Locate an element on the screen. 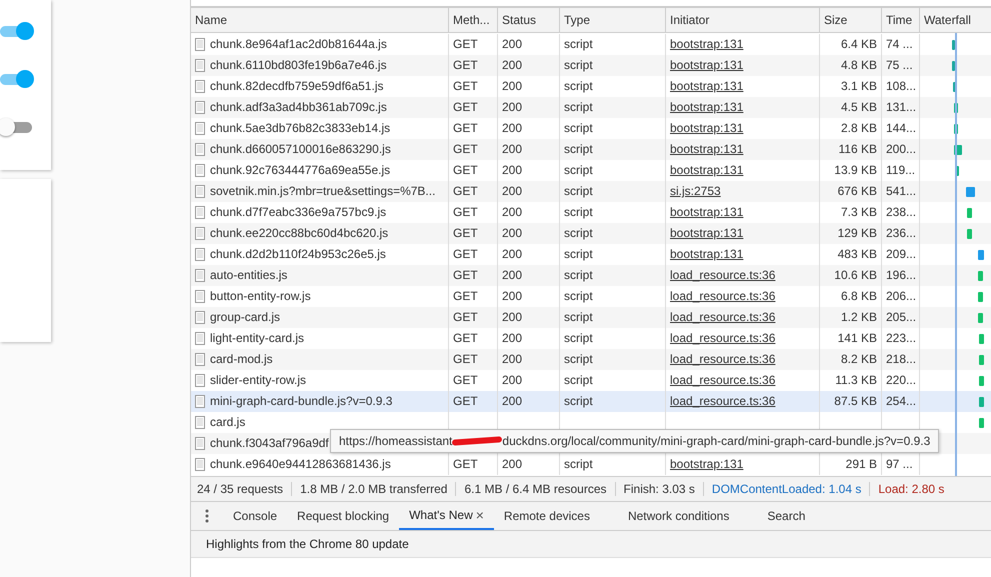  file-name: chunk.d7f7eabc336e9a757bc9.js is located at coordinates (298, 212).